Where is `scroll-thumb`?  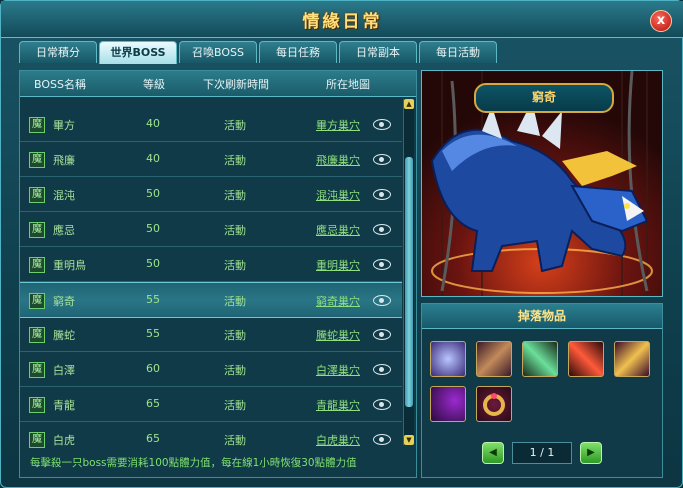
scroll-thumb is located at coordinates (409, 282).